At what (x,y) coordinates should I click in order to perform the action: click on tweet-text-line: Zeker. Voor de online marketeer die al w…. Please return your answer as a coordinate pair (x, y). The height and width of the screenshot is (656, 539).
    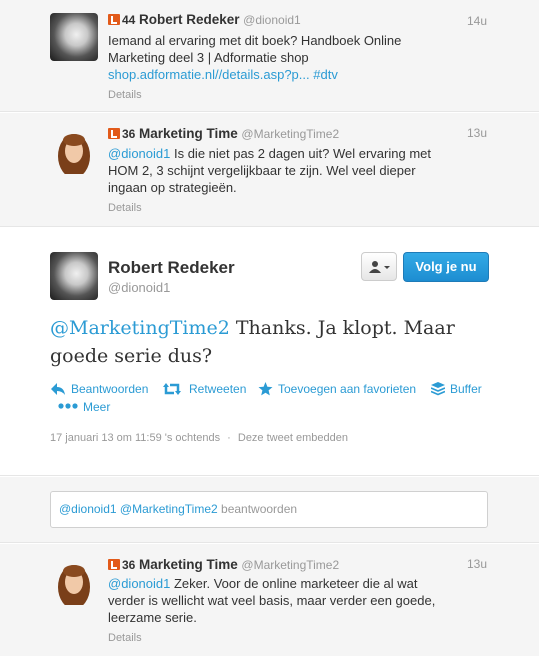
    Looking at the image, I should click on (294, 583).